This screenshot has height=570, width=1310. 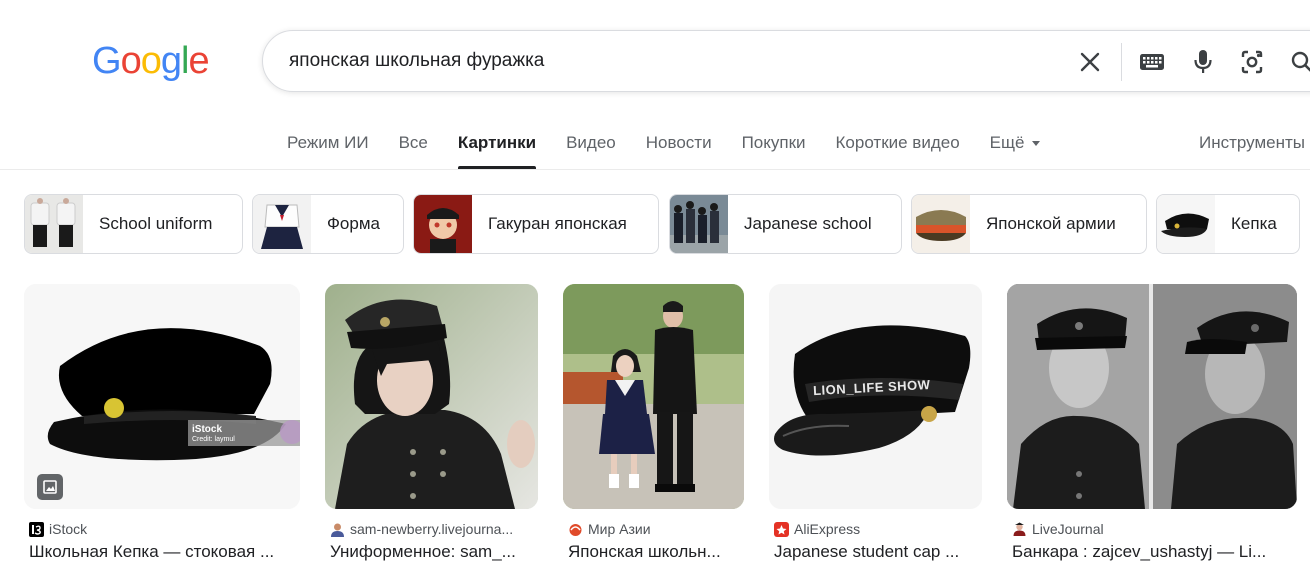 I want to click on result-source: AliExpress, so click(x=817, y=529).